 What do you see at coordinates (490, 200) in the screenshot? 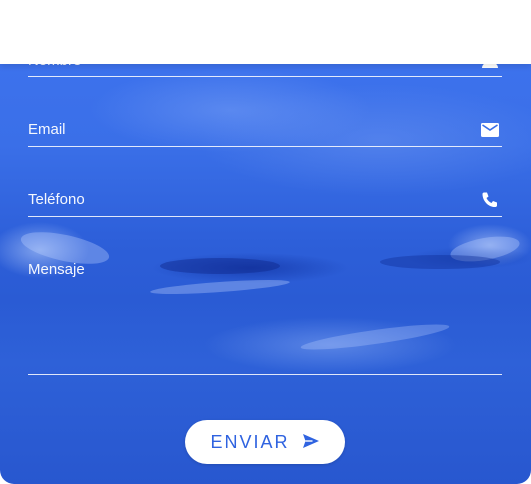
I see `phone-icon` at bounding box center [490, 200].